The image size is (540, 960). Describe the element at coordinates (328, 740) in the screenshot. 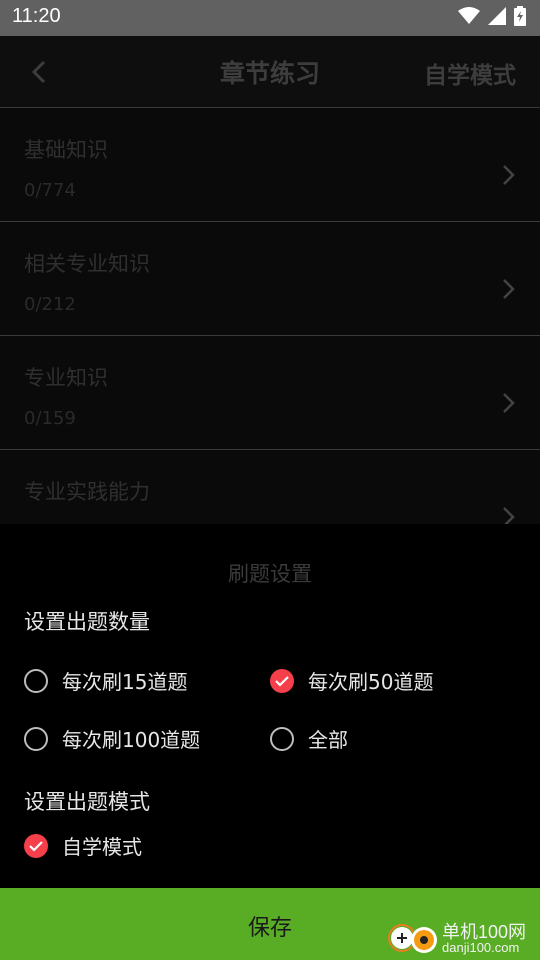

I see `option-label: 全部` at that location.